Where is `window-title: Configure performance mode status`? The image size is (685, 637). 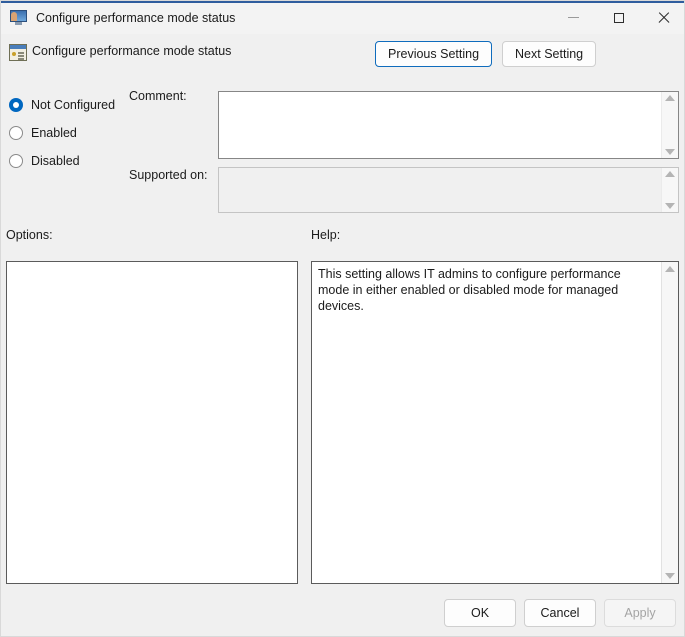 window-title: Configure performance mode status is located at coordinates (136, 17).